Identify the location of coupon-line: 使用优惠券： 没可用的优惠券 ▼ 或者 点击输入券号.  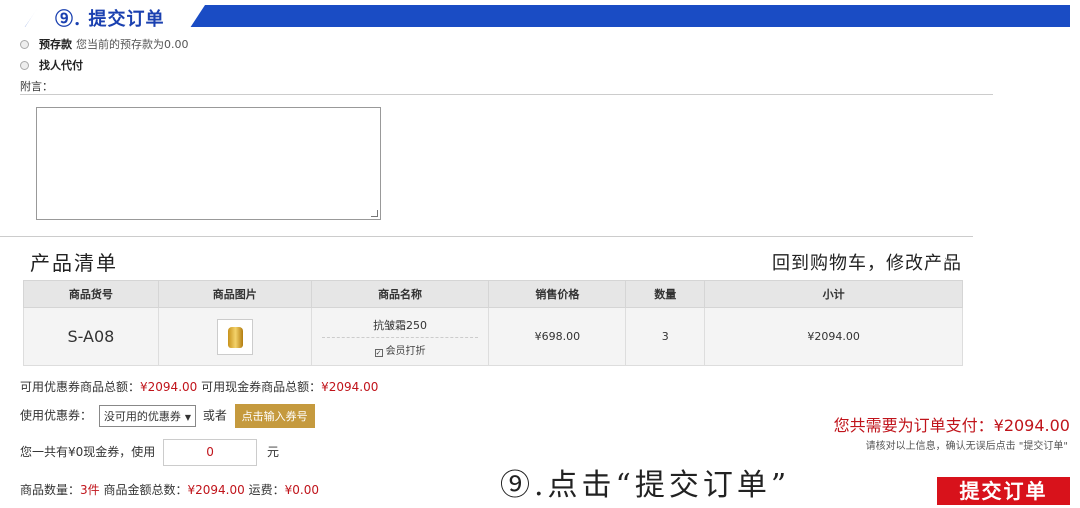
(167, 416).